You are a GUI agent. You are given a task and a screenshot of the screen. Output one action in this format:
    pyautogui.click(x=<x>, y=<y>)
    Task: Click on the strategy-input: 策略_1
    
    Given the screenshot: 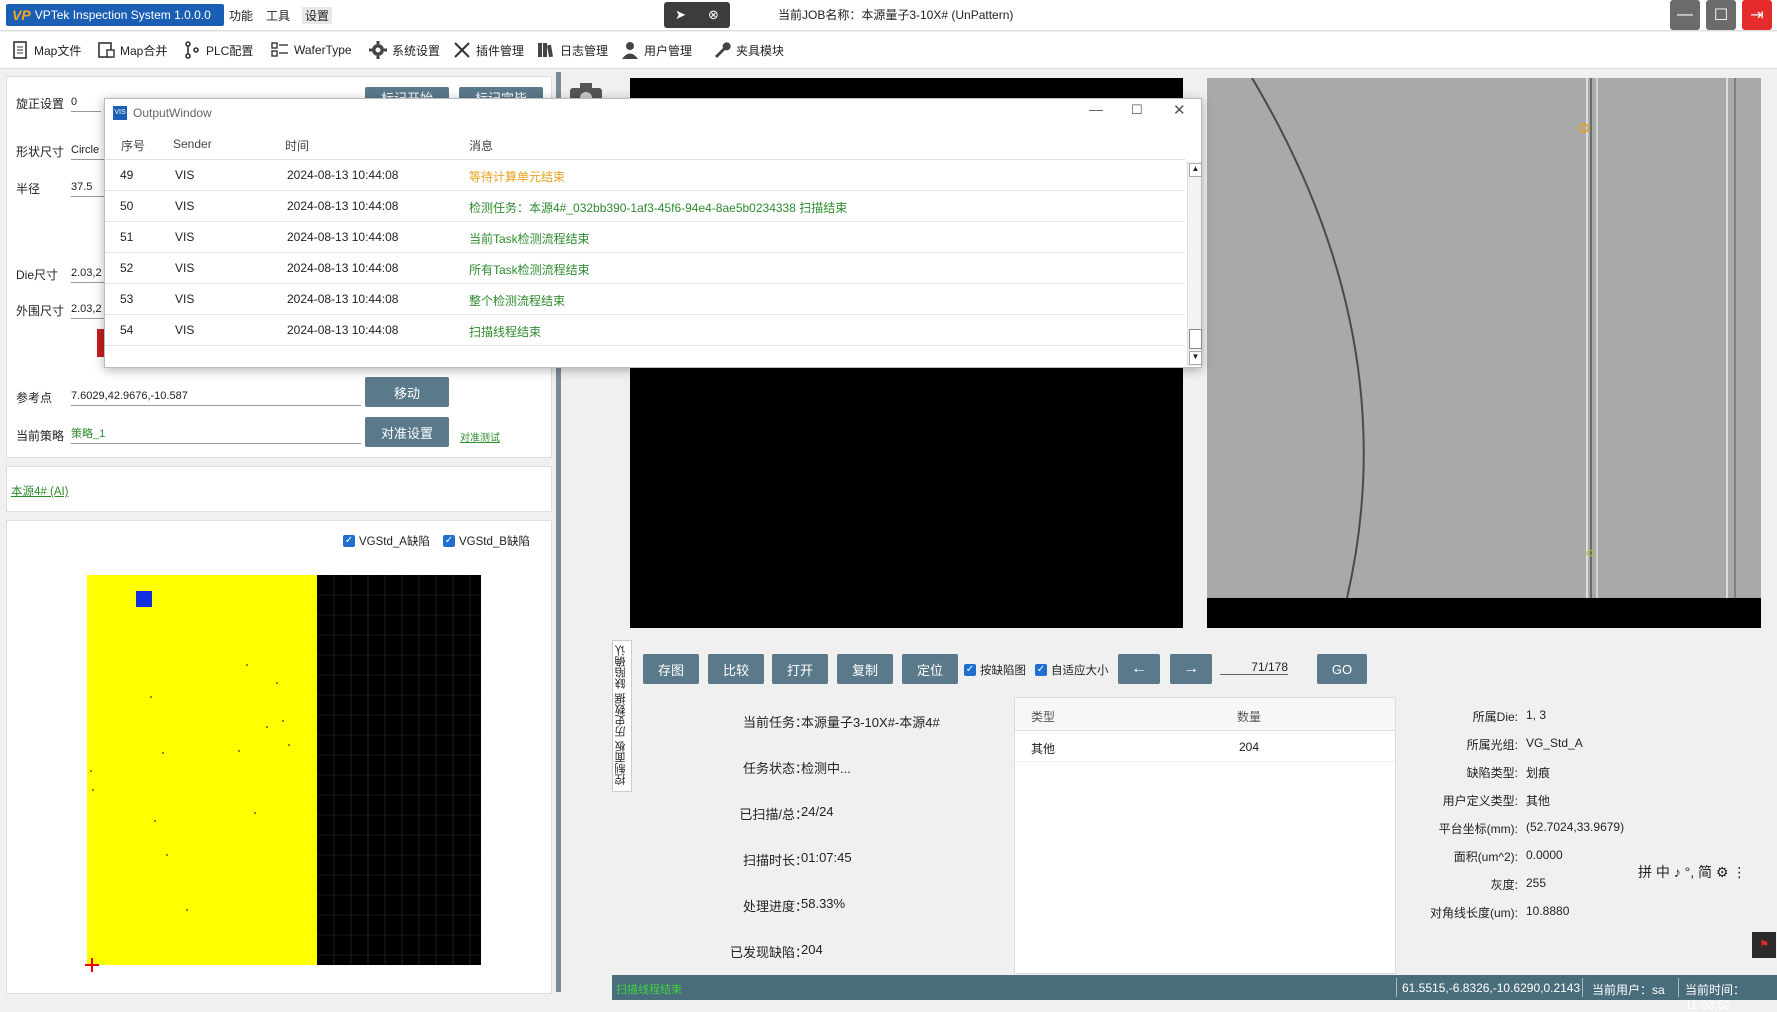 What is the action you would take?
    pyautogui.click(x=216, y=434)
    